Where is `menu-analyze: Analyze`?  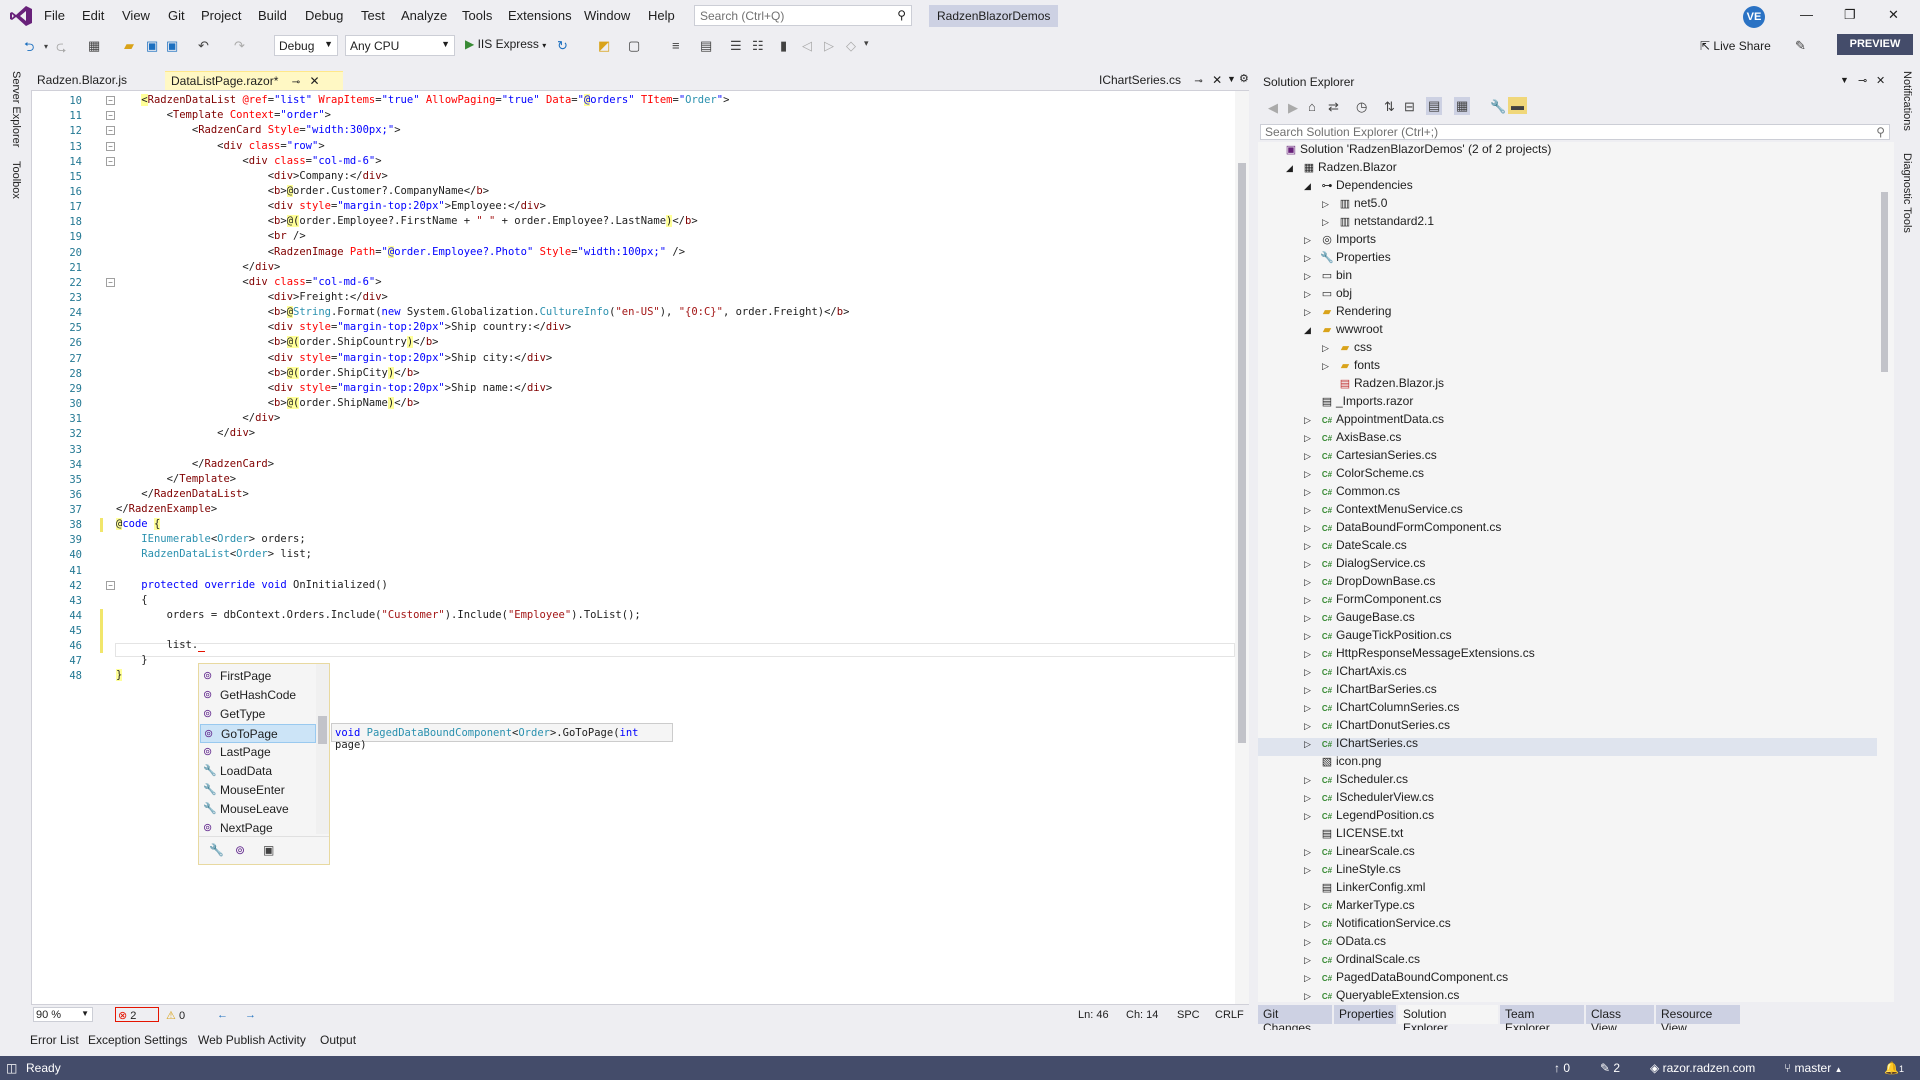 menu-analyze: Analyze is located at coordinates (424, 15).